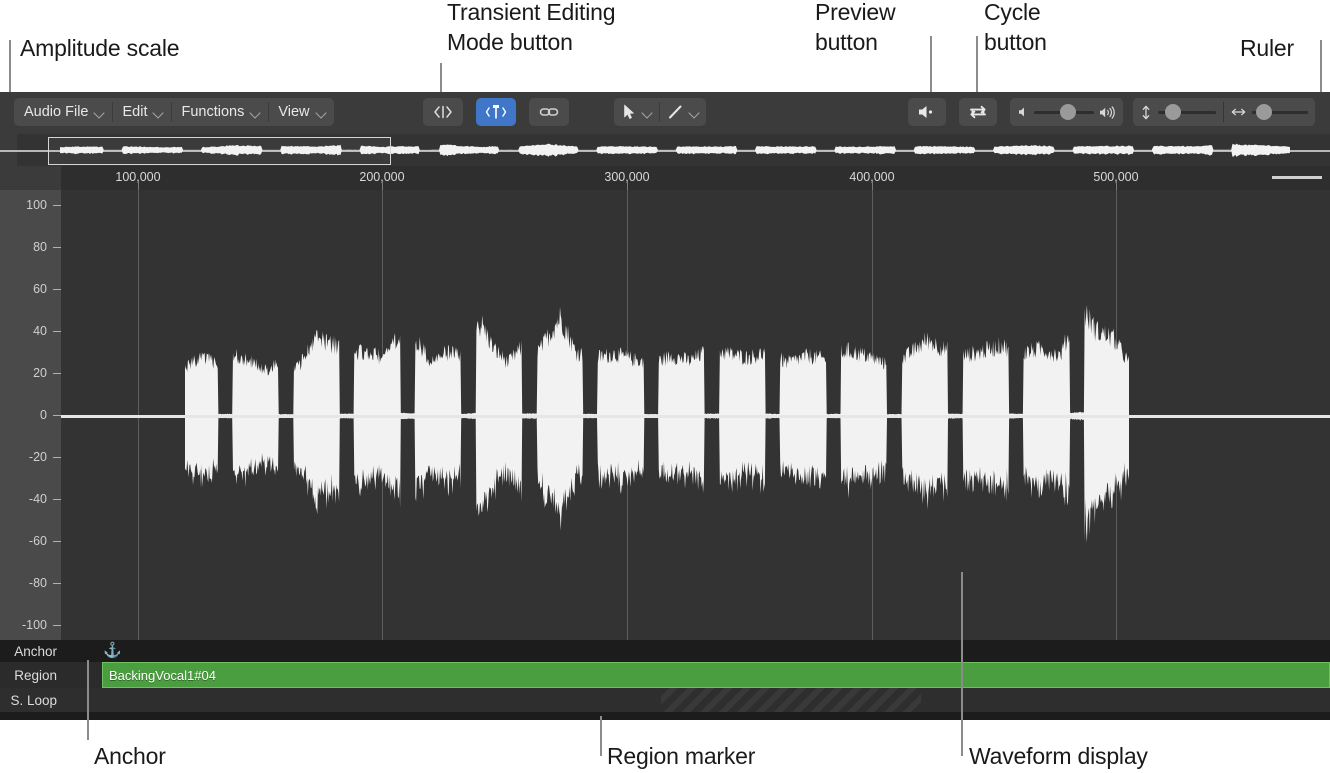  I want to click on zoom-slider-group, so click(1224, 112).